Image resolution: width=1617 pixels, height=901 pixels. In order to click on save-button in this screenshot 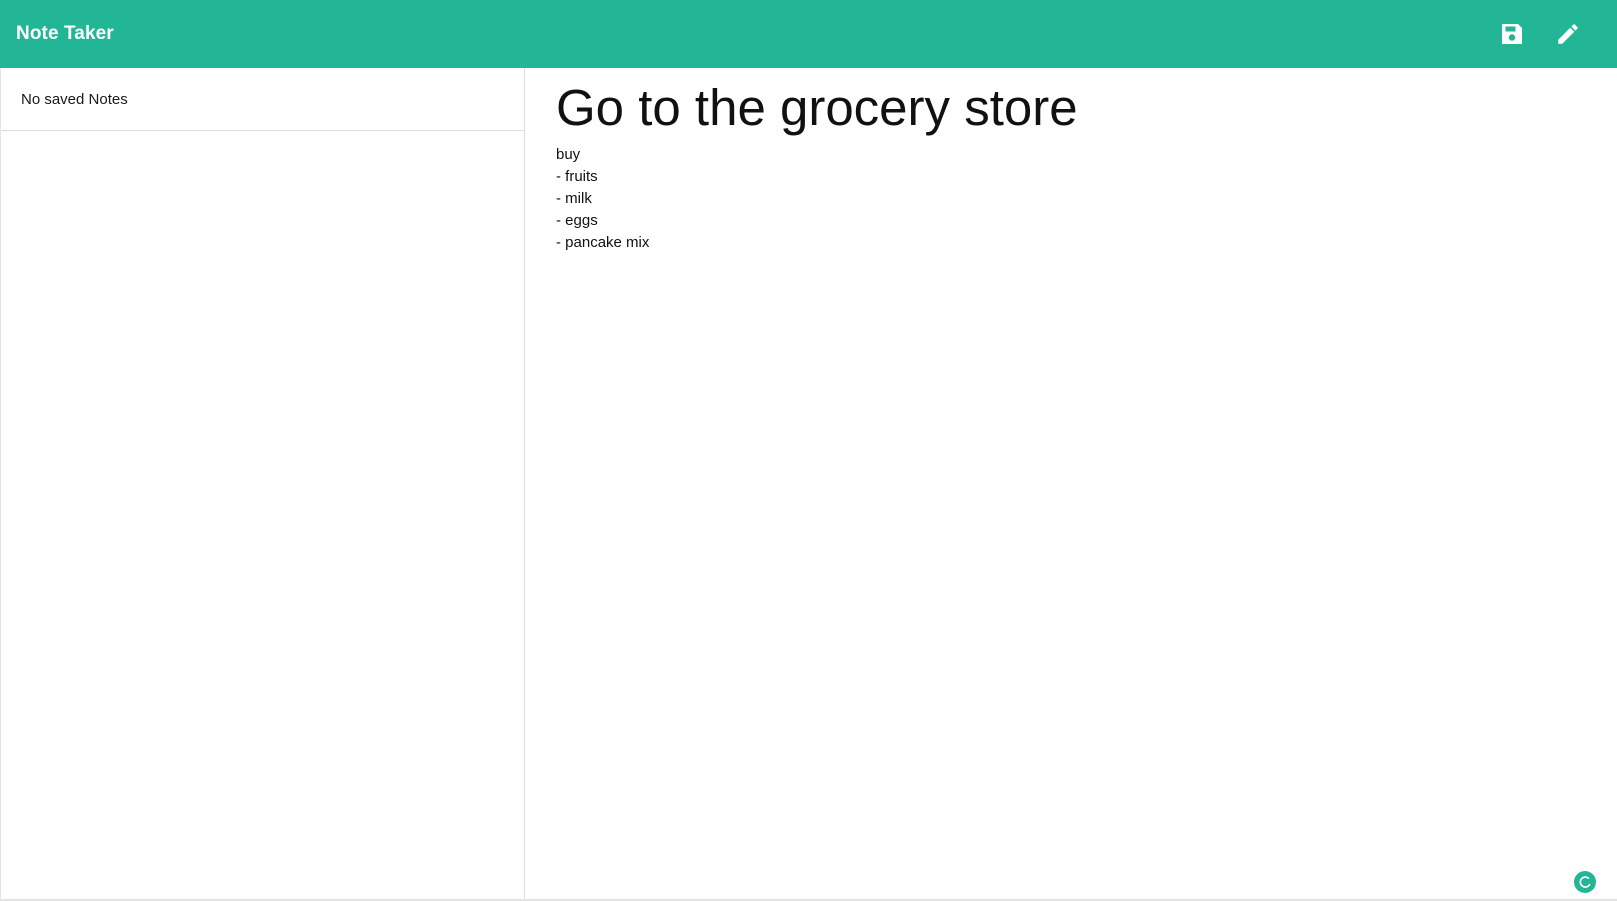, I will do `click(1512, 34)`.